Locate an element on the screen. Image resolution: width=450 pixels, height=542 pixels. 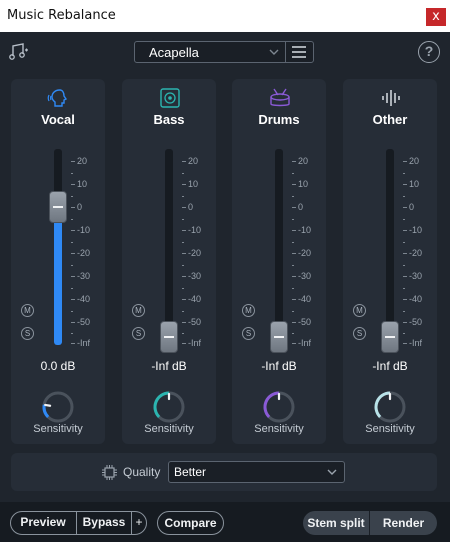
quality-value: Better is located at coordinates (190, 472).